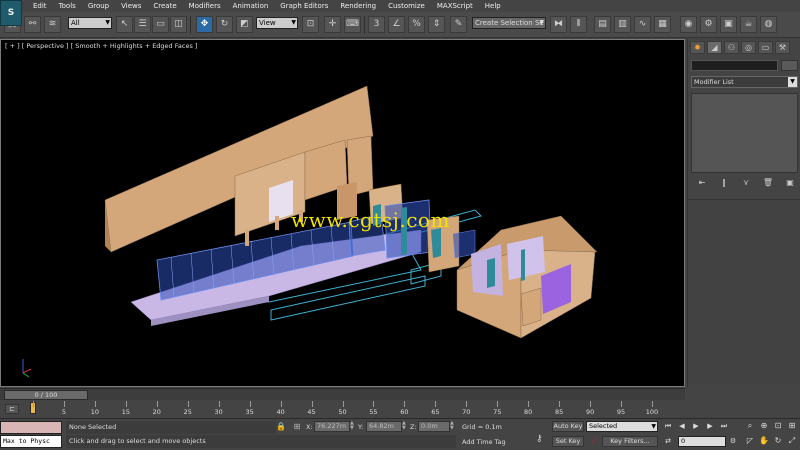 The image size is (800, 450). Describe the element at coordinates (32, 24) in the screenshot. I see `unlink-icon: ⚯` at that location.